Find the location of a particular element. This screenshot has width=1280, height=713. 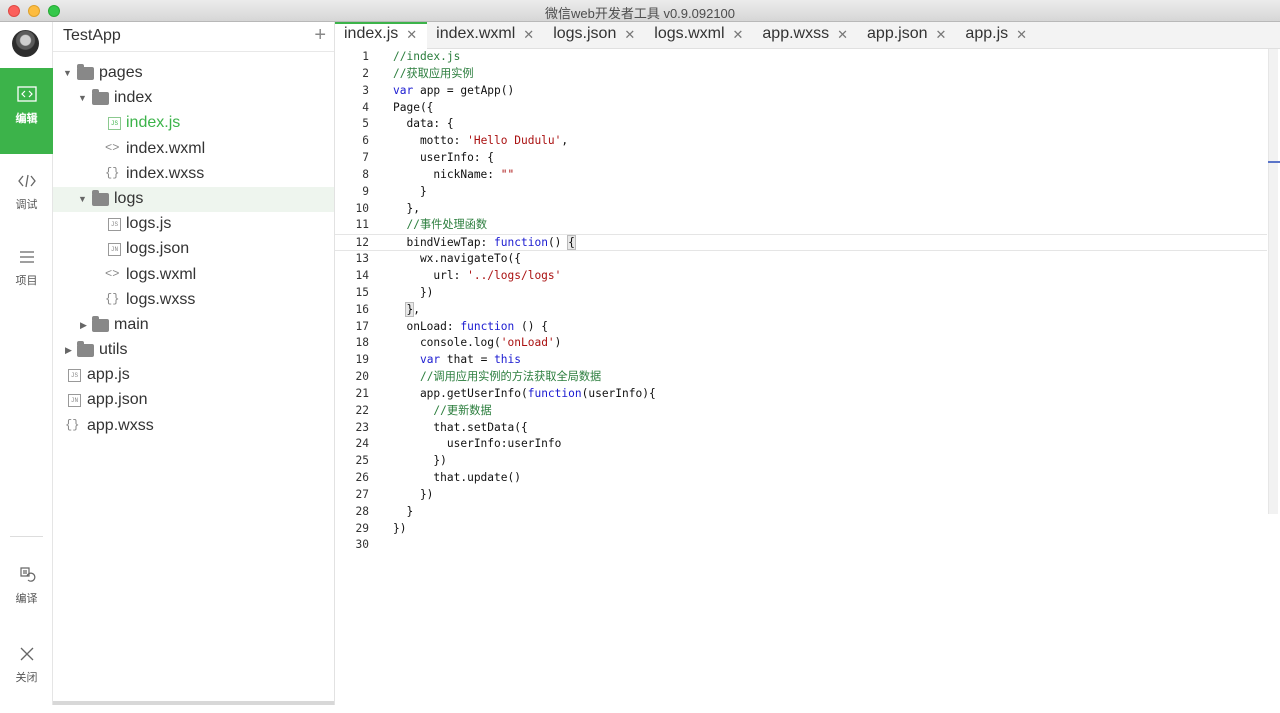

tree-file-app-json: JN app.json is located at coordinates (193, 400).